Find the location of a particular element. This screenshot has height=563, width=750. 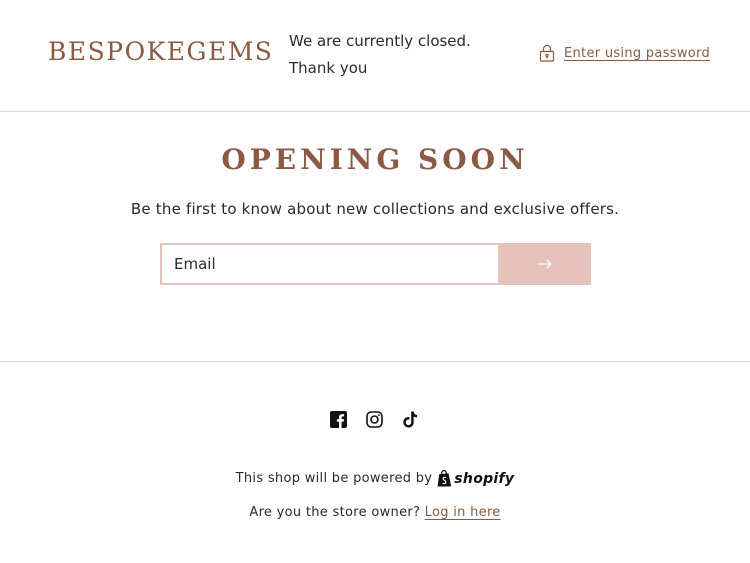

shopify-wordmark: shopify is located at coordinates (484, 478).